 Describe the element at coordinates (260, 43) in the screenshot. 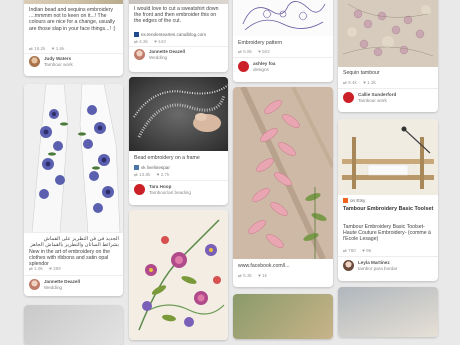

I see `pin-description: Embroidery pattern` at that location.